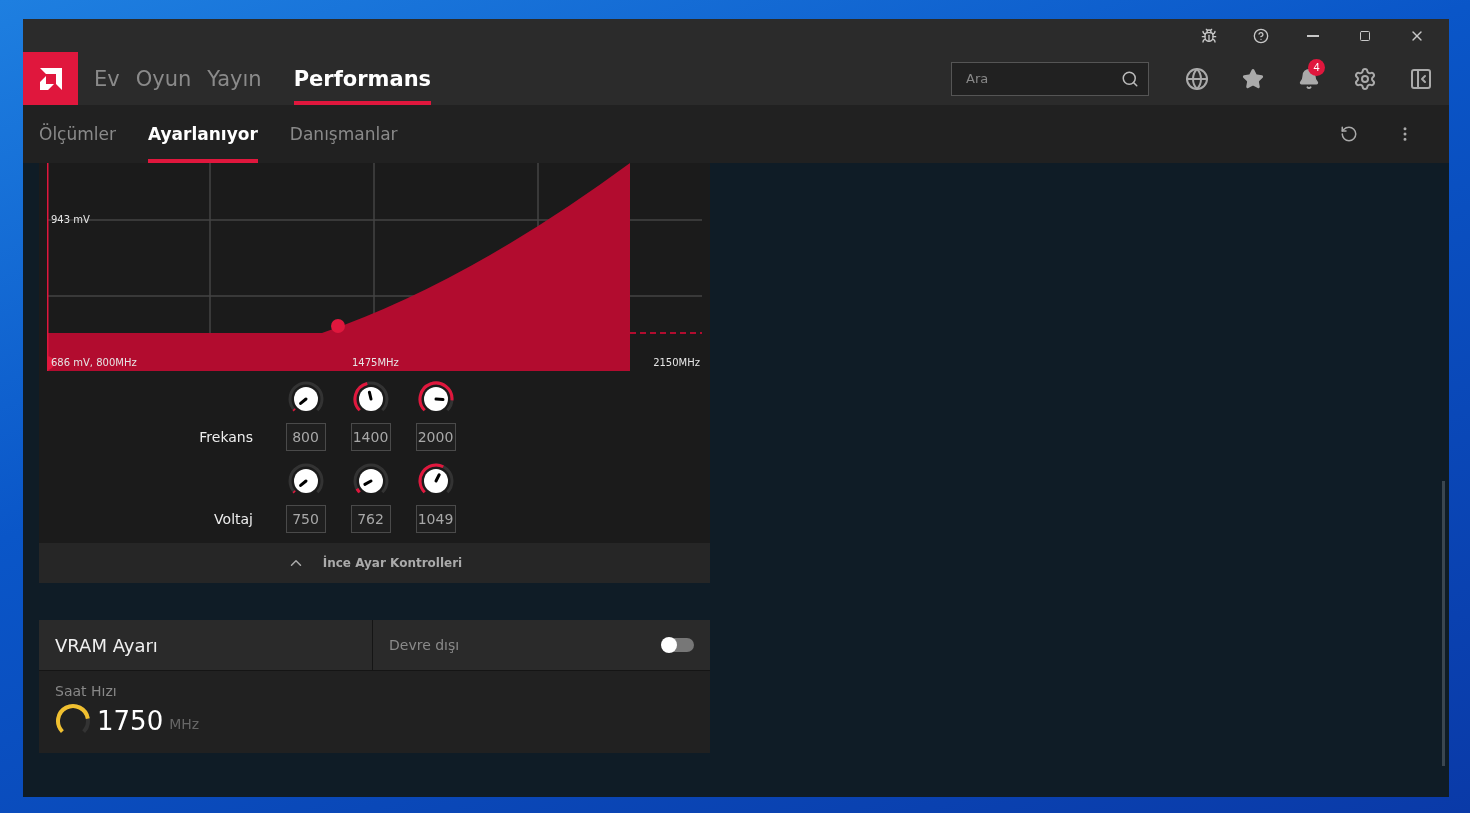 The image size is (1470, 813). What do you see at coordinates (678, 645) in the screenshot?
I see `toggle-switch` at bounding box center [678, 645].